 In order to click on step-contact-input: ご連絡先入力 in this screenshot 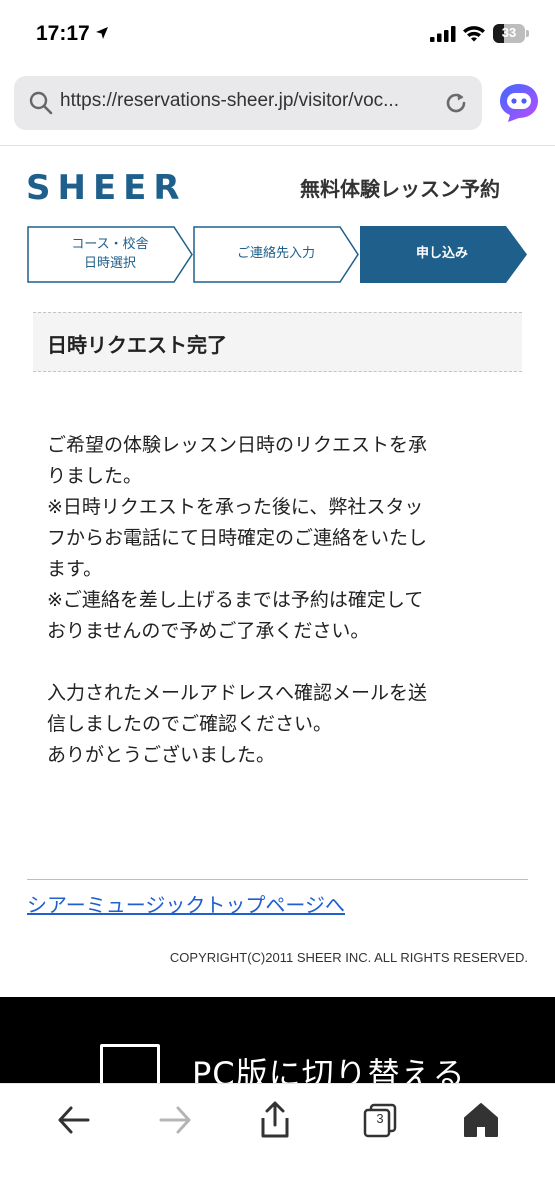, I will do `click(275, 253)`.